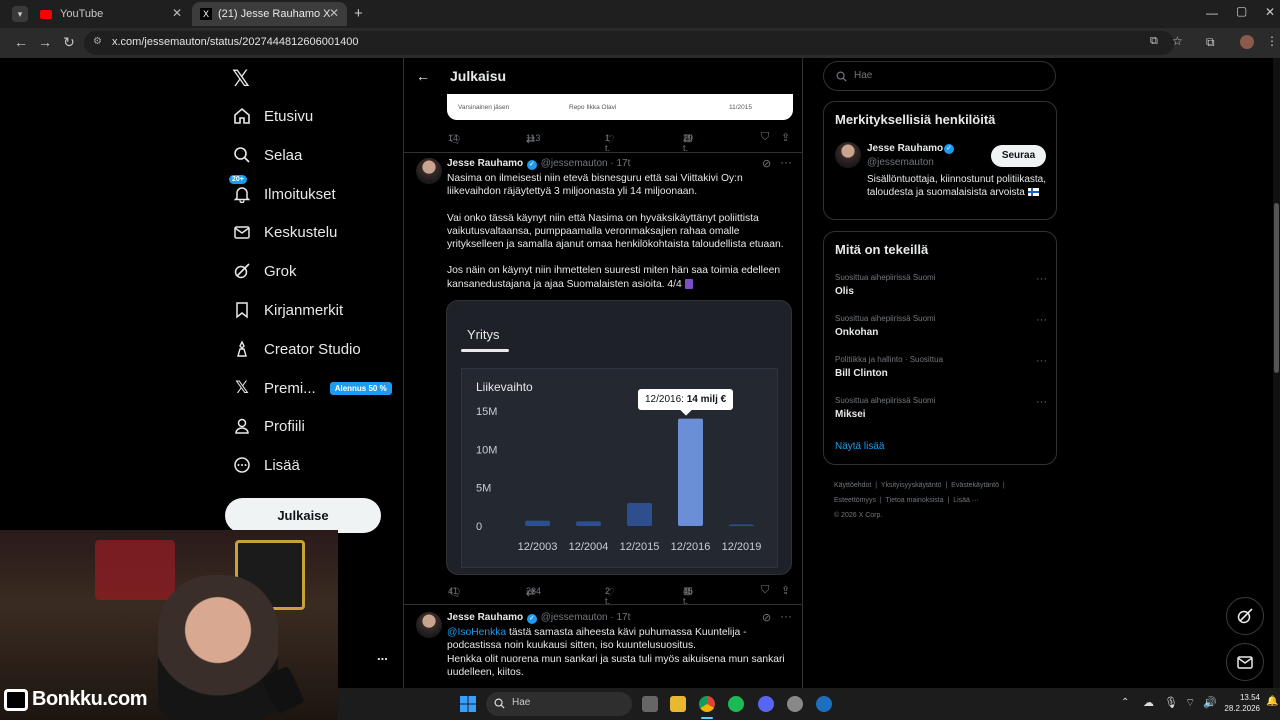 This screenshot has width=1280, height=720. Describe the element at coordinates (941, 408) in the screenshot. I see `trend-item: Suosittua aihepiirissä Suomi Miksei ···` at that location.